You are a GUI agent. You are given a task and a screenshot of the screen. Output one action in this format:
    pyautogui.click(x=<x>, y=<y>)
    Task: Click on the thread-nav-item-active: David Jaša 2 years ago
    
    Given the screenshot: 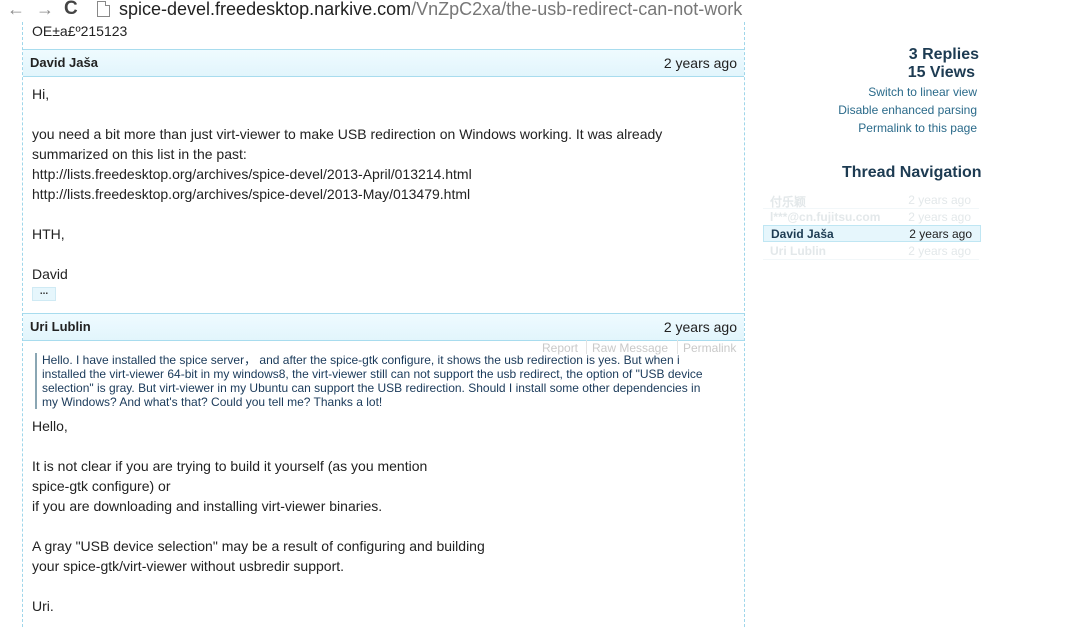 What is the action you would take?
    pyautogui.click(x=872, y=233)
    